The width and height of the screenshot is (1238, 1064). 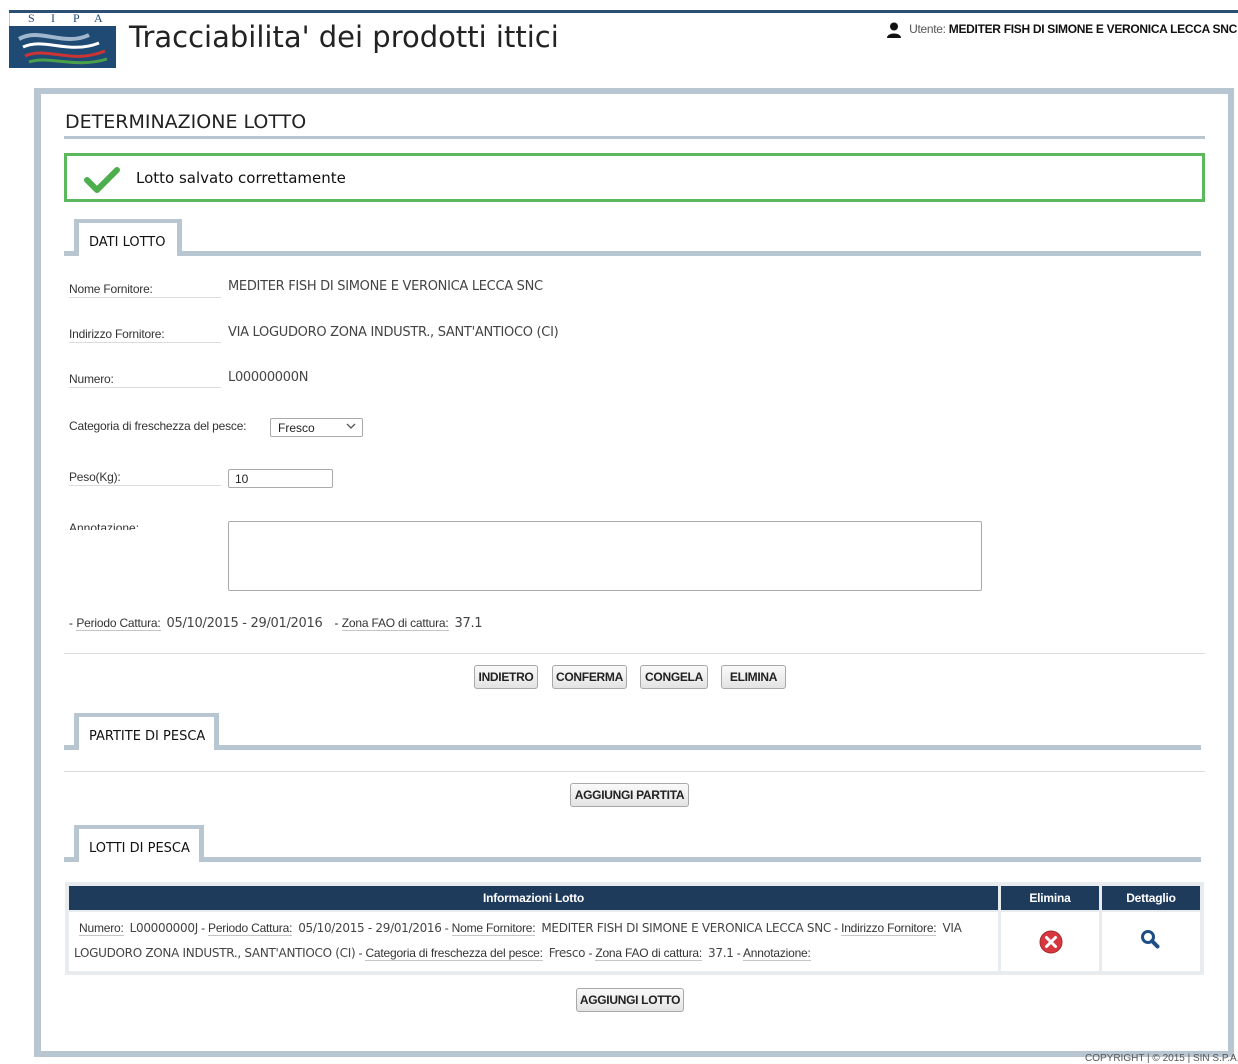 What do you see at coordinates (634, 137) in the screenshot?
I see `title-divider` at bounding box center [634, 137].